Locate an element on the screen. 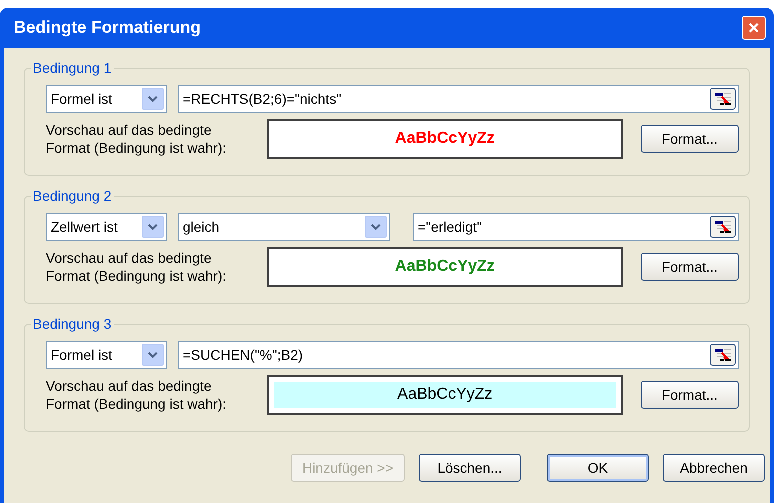 The height and width of the screenshot is (503, 774). formula-field: =RECHTS(B2;6)="nichts" is located at coordinates (458, 99).